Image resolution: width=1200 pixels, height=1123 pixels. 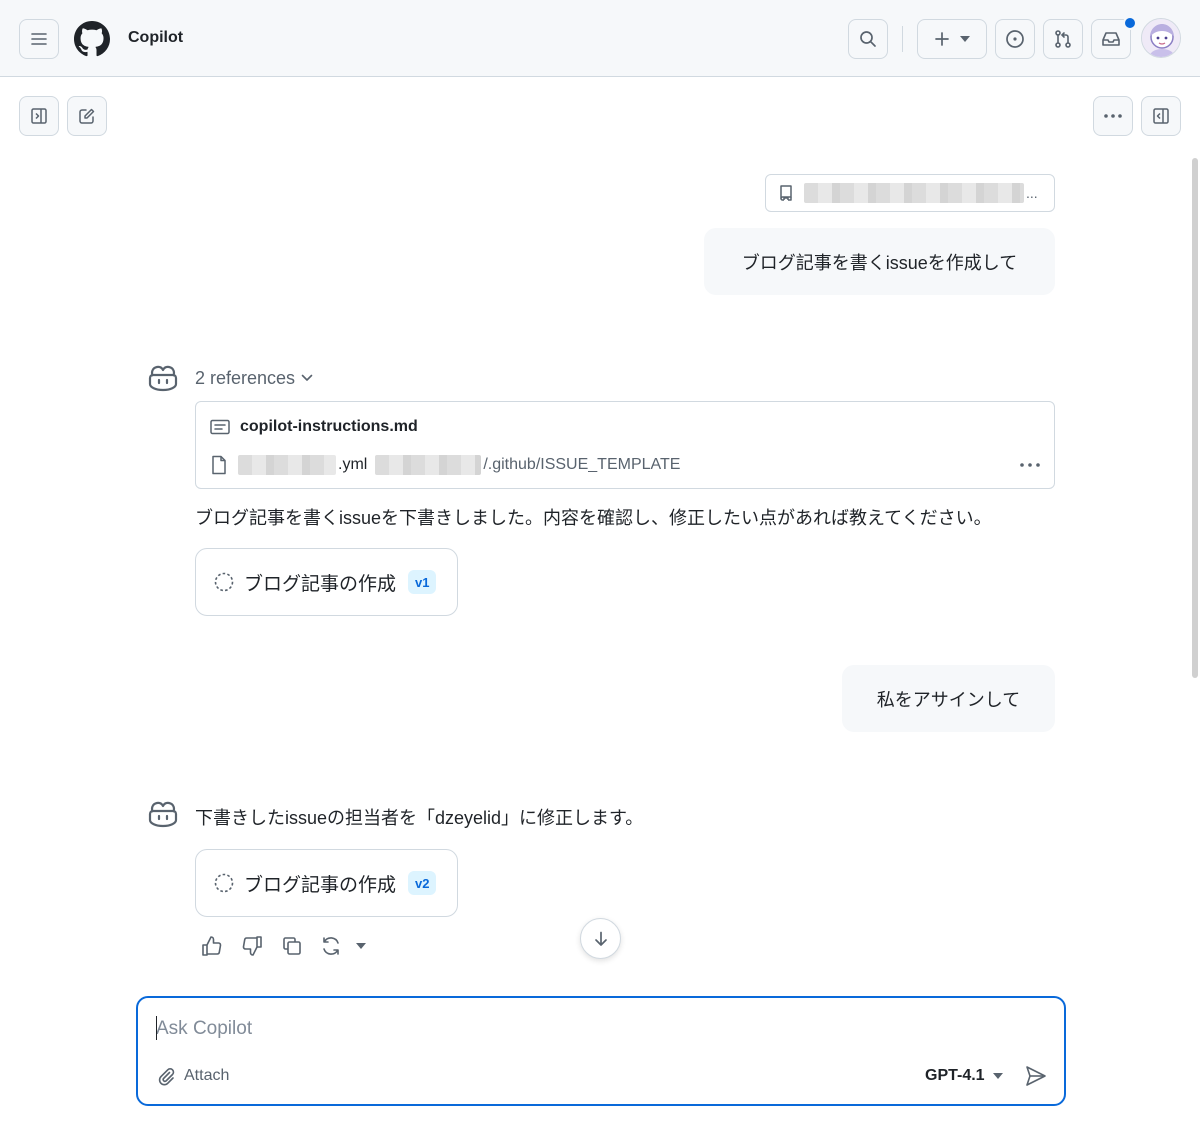 What do you see at coordinates (942, 39) in the screenshot?
I see `plus-icon` at bounding box center [942, 39].